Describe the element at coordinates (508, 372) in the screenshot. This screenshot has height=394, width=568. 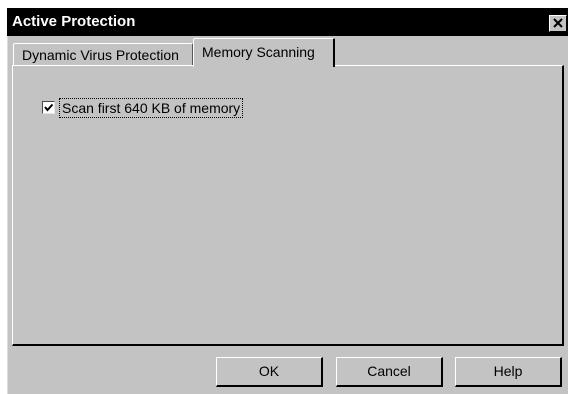
I see `help-button: Help` at that location.